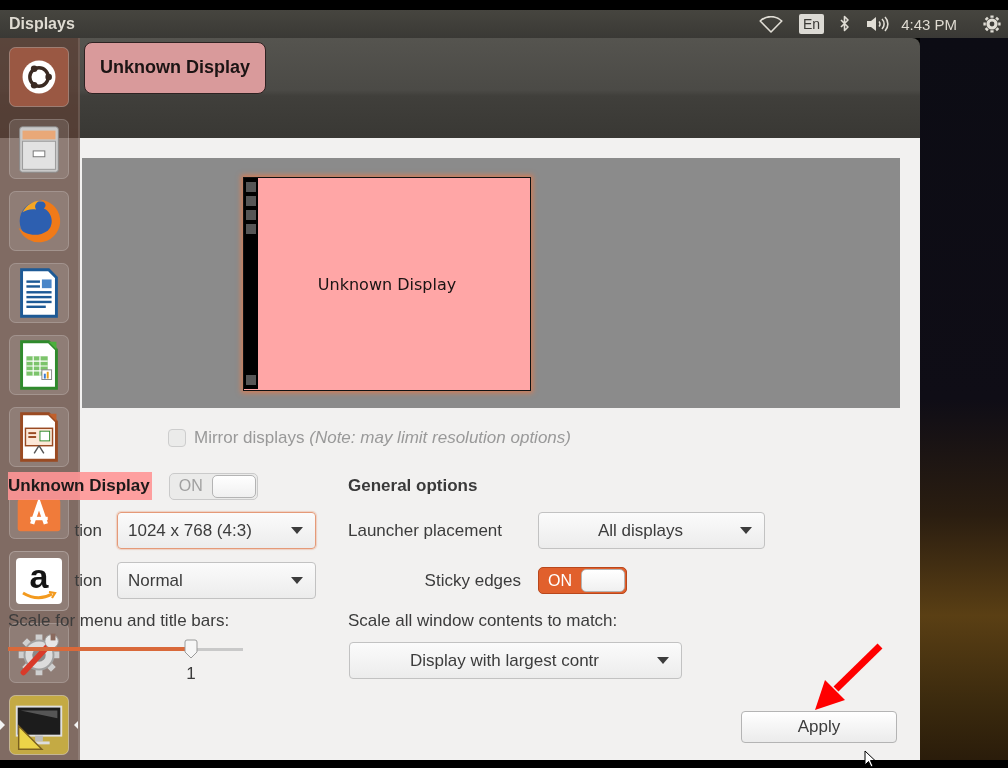 The image size is (1008, 768). I want to click on display-preview: Unknown Display, so click(387, 284).